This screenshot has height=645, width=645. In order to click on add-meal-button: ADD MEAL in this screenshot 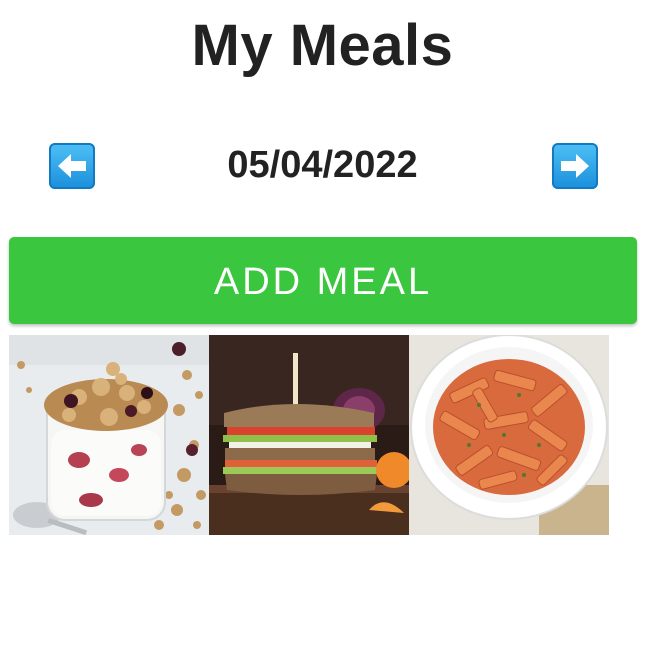, I will do `click(323, 280)`.